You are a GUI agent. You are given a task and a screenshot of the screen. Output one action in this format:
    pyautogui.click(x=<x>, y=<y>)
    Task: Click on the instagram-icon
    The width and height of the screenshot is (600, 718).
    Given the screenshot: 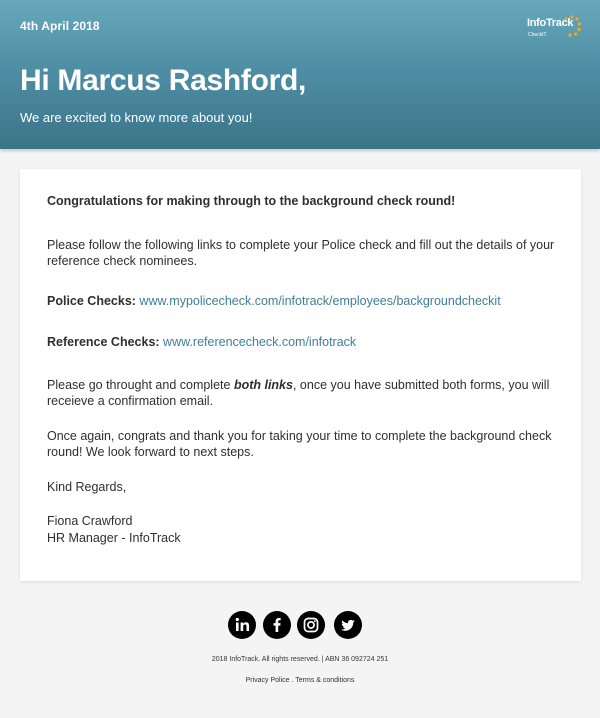 What is the action you would take?
    pyautogui.click(x=311, y=625)
    